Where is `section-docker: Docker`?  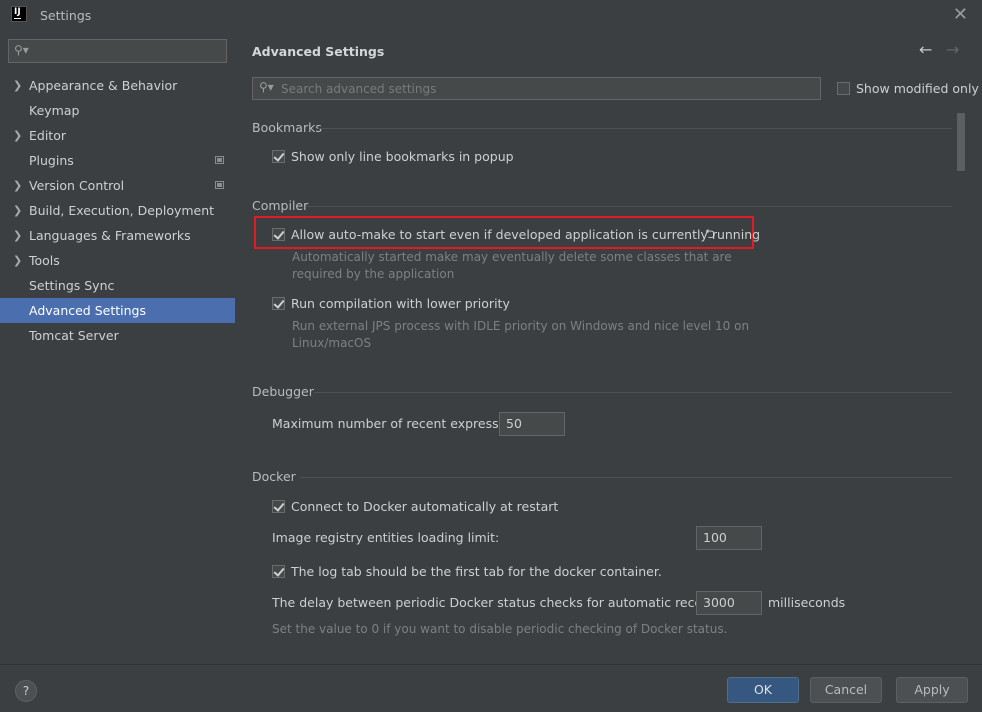 section-docker: Docker is located at coordinates (602, 477).